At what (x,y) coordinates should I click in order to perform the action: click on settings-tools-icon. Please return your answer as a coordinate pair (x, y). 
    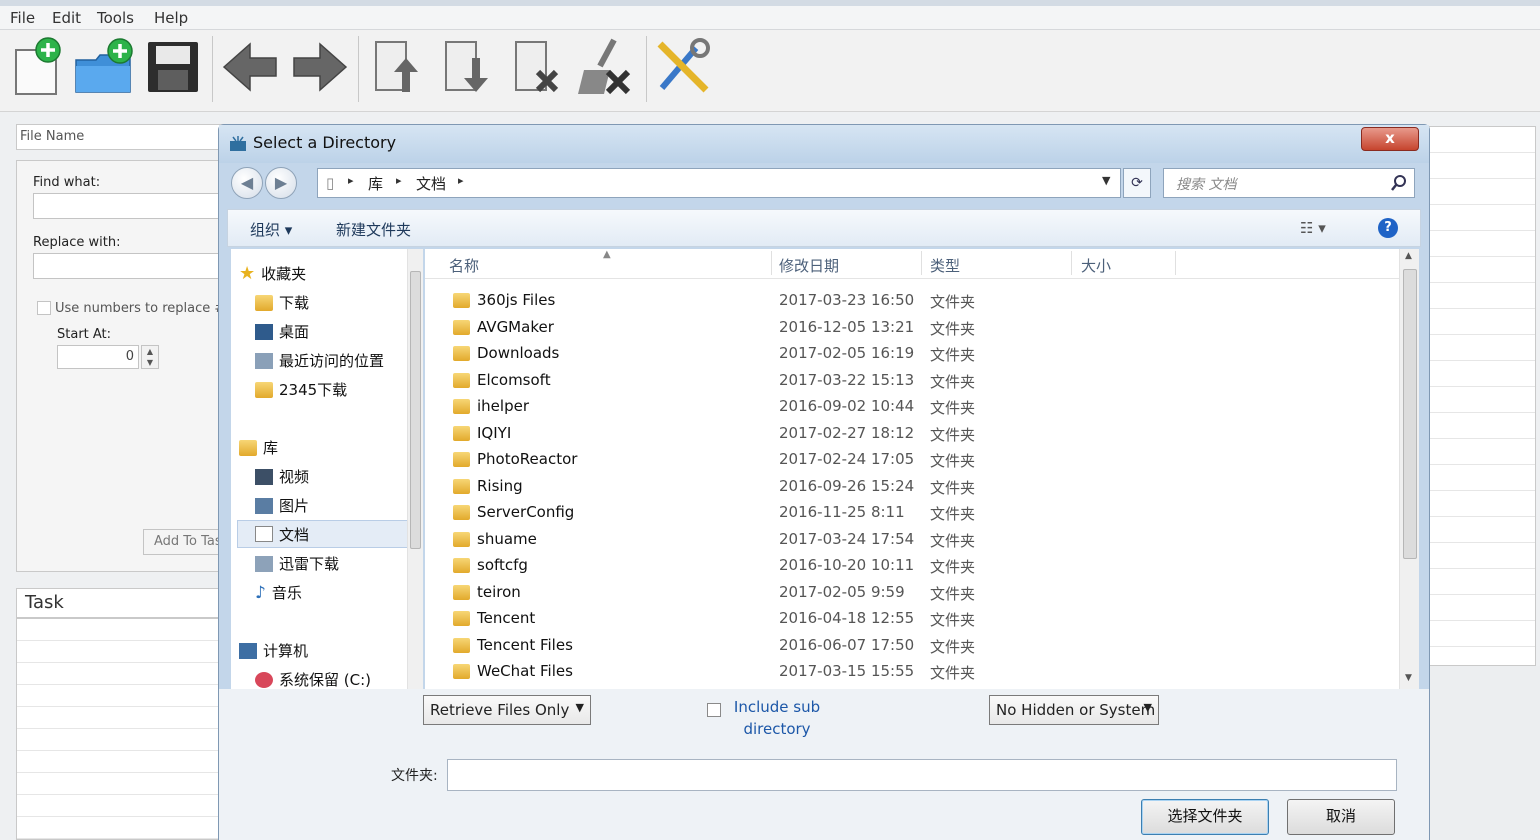
    Looking at the image, I should click on (683, 67).